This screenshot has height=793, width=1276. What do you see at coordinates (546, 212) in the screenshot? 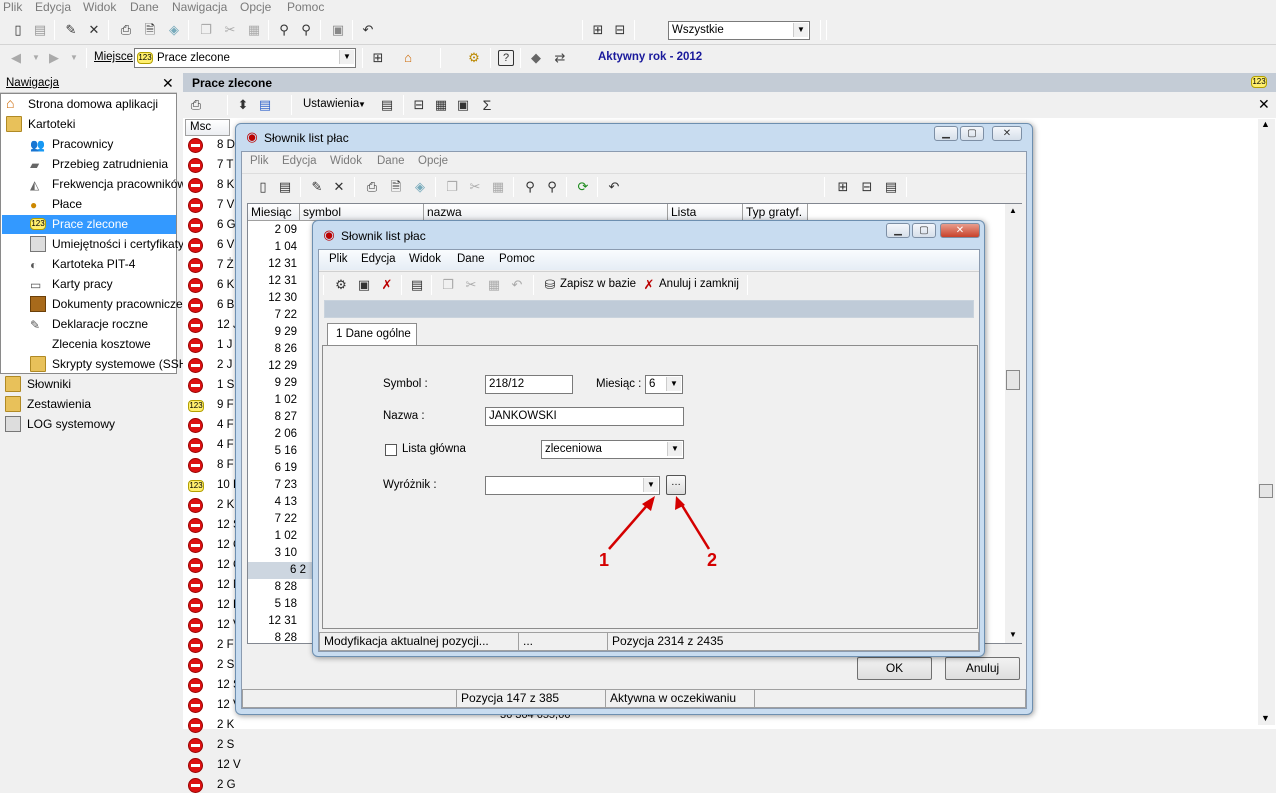
I see `col-nazwa-header: nazwa` at bounding box center [546, 212].